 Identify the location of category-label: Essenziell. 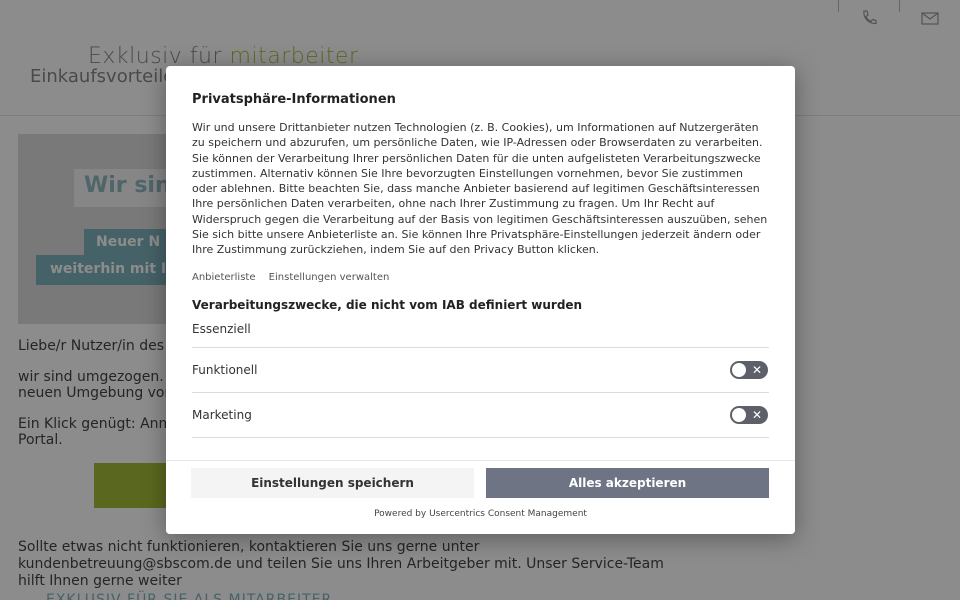
(221, 329).